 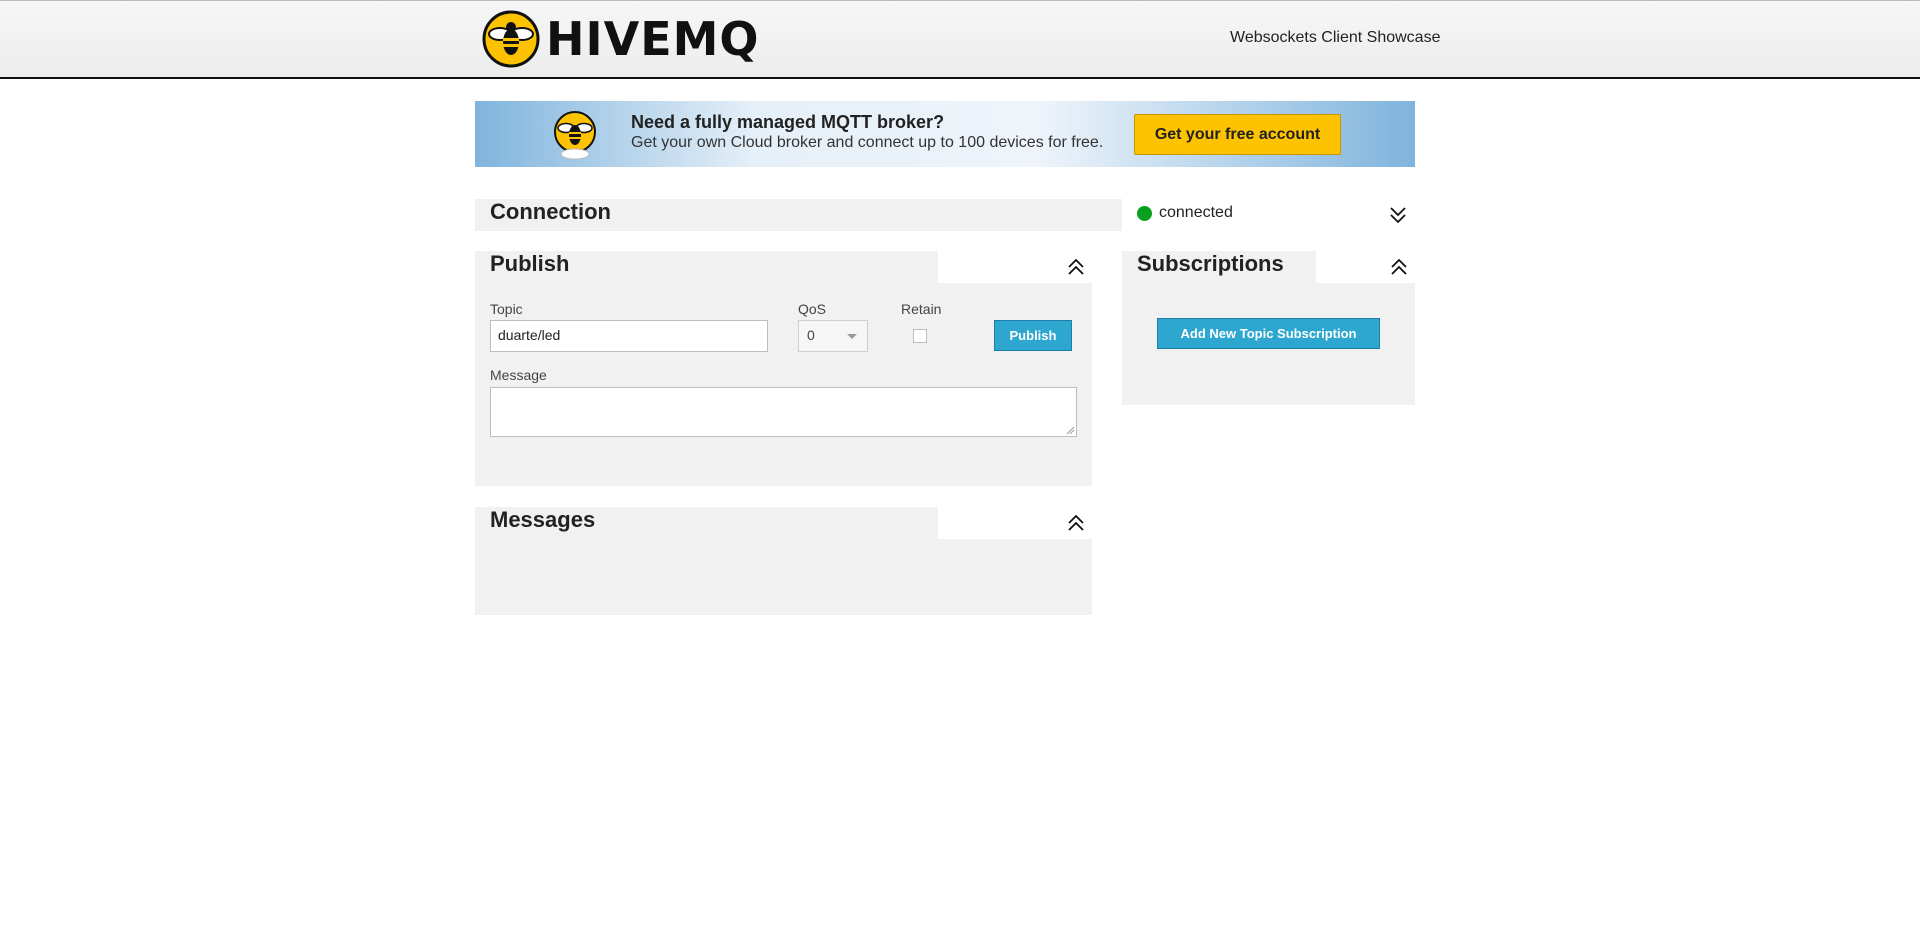 What do you see at coordinates (812, 309) in the screenshot?
I see `qos-label: QoS` at bounding box center [812, 309].